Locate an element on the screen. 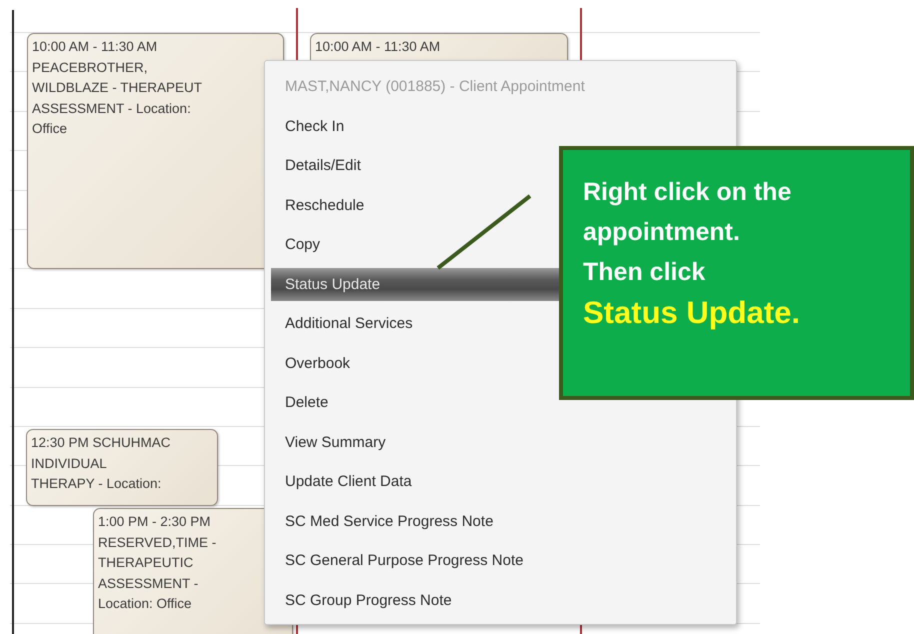  menu-item: Delete is located at coordinates (500, 402).